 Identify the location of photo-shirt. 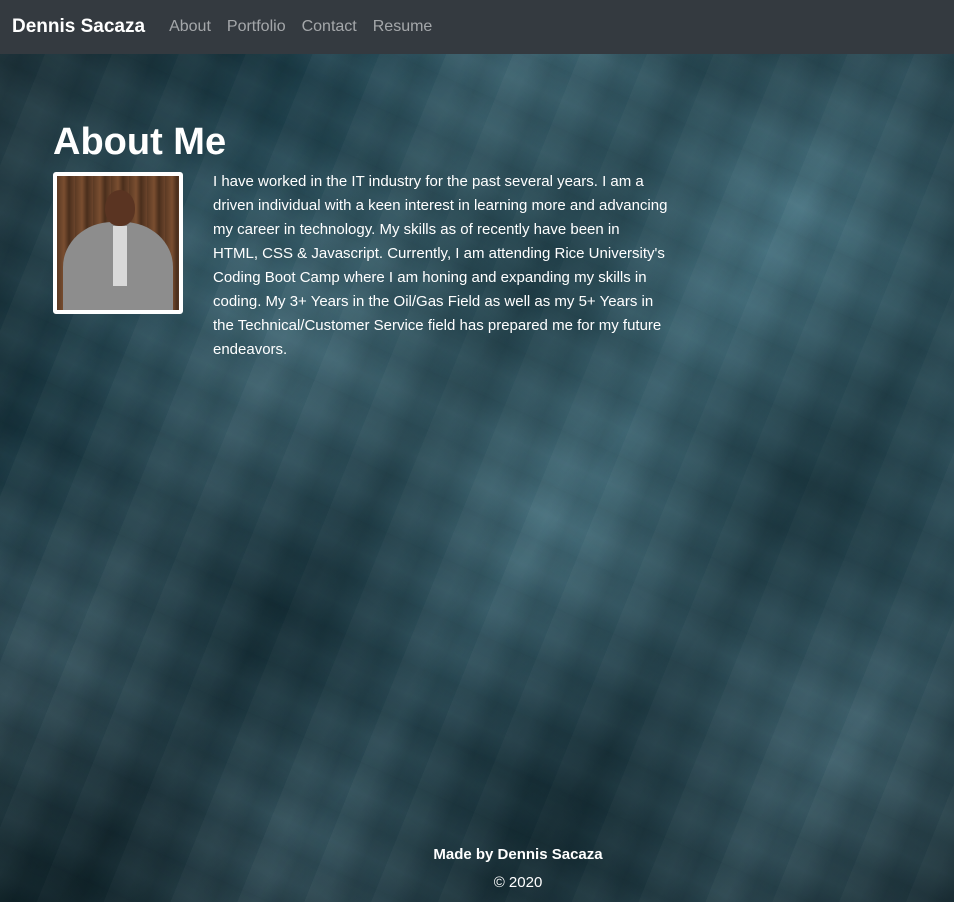
(120, 256).